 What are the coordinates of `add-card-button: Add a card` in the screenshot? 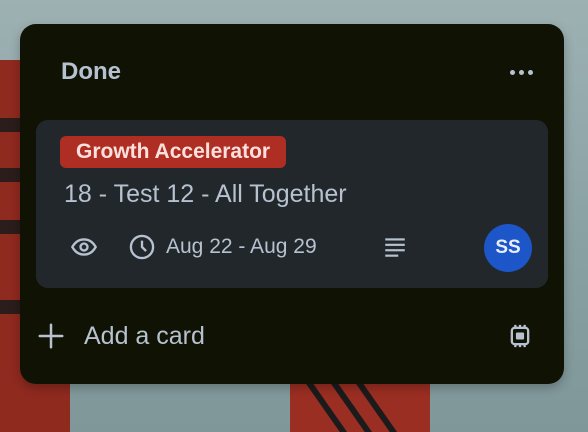 It's located at (120, 336).